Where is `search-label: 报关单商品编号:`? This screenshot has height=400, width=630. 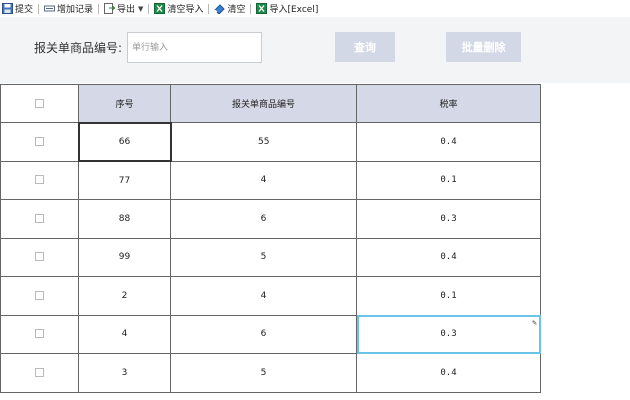 search-label: 报关单商品编号: is located at coordinates (78, 48).